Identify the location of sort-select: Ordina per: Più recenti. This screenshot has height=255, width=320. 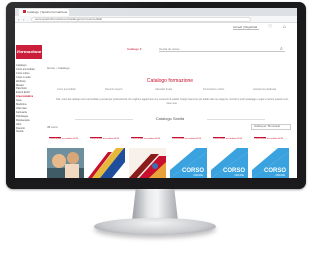
(271, 127).